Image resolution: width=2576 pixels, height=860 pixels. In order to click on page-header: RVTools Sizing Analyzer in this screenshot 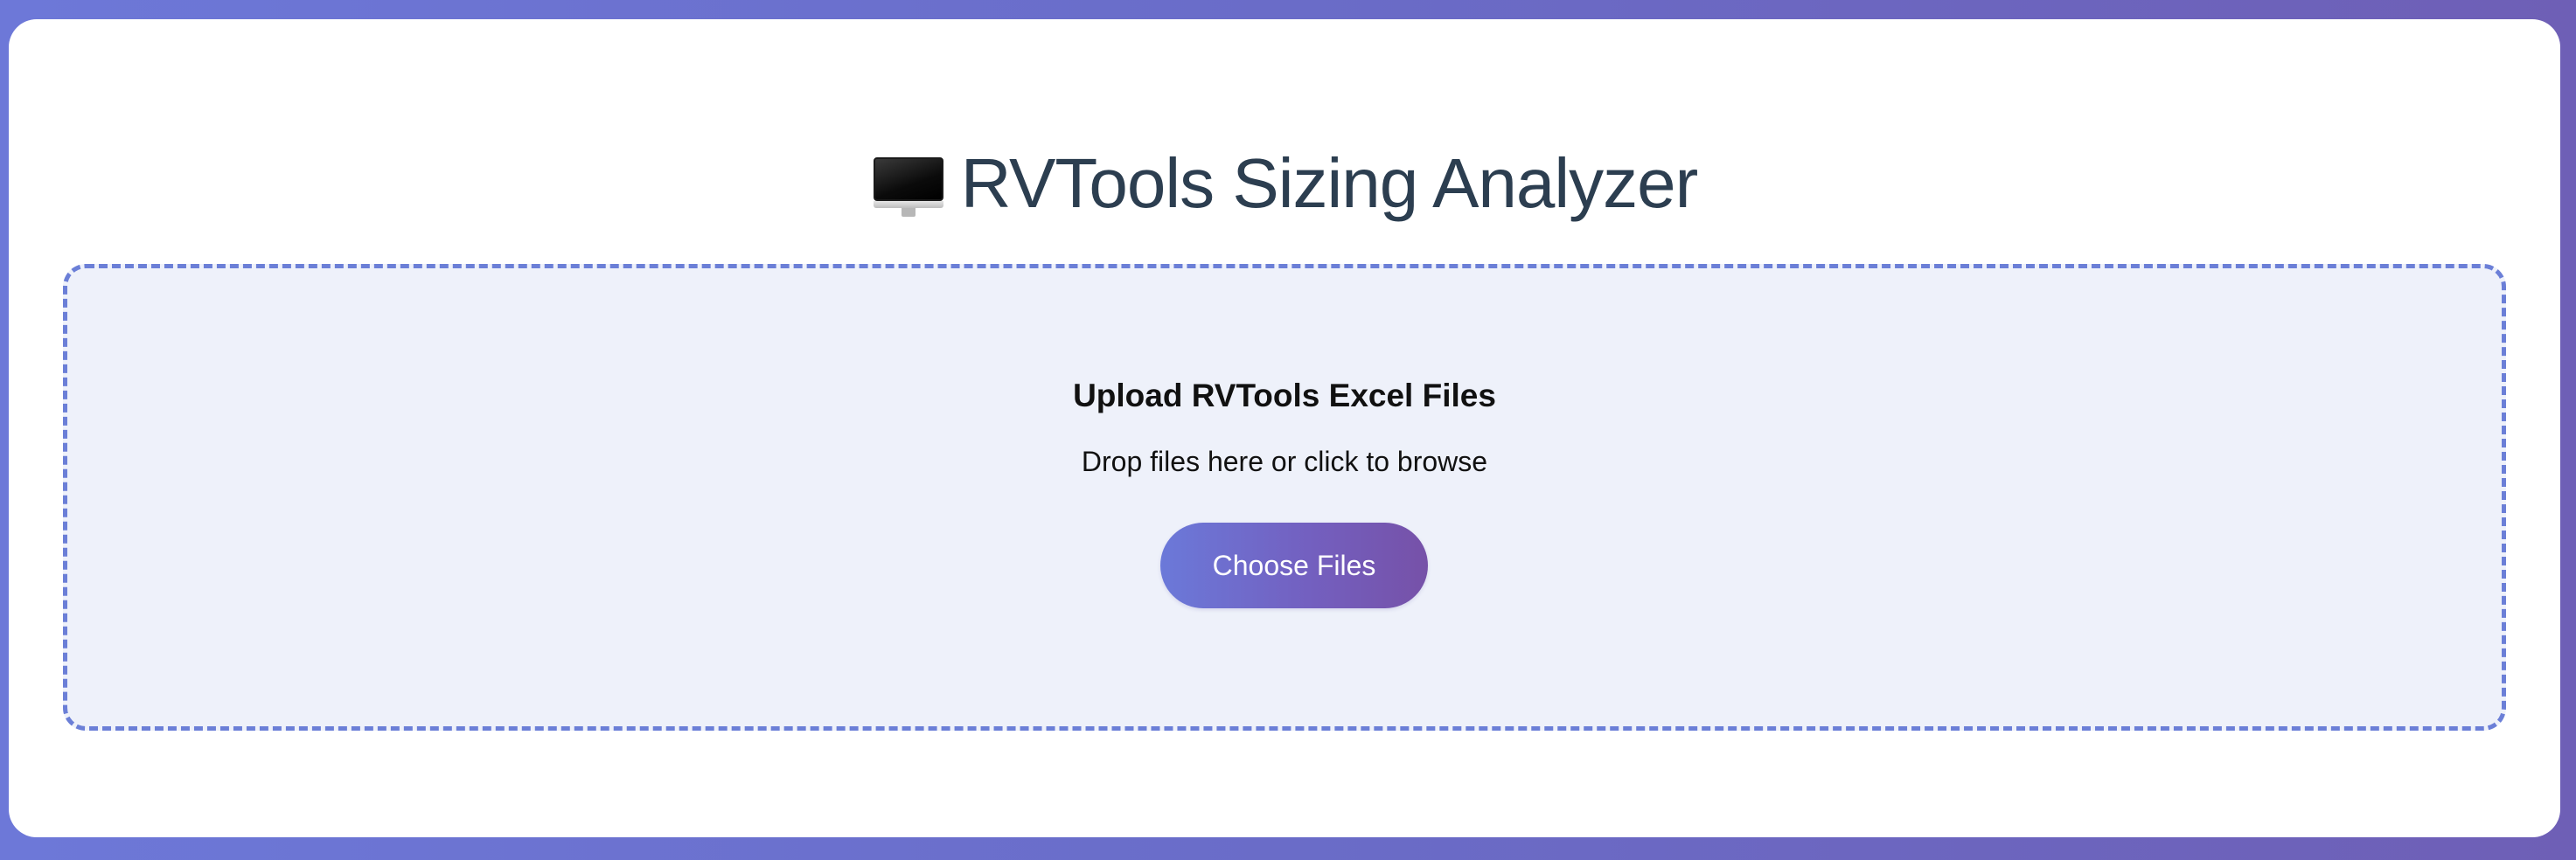, I will do `click(1284, 183)`.